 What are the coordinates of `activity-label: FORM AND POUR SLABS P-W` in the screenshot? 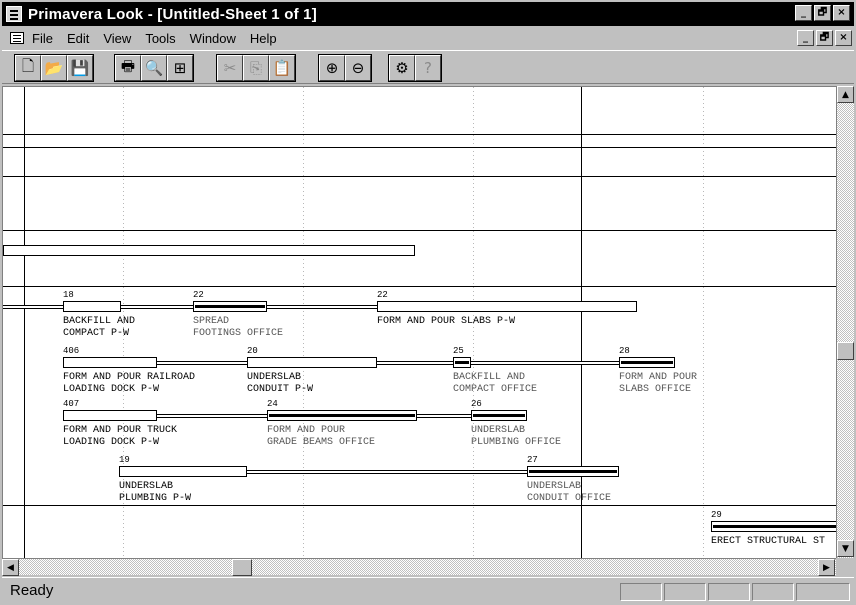 It's located at (446, 321).